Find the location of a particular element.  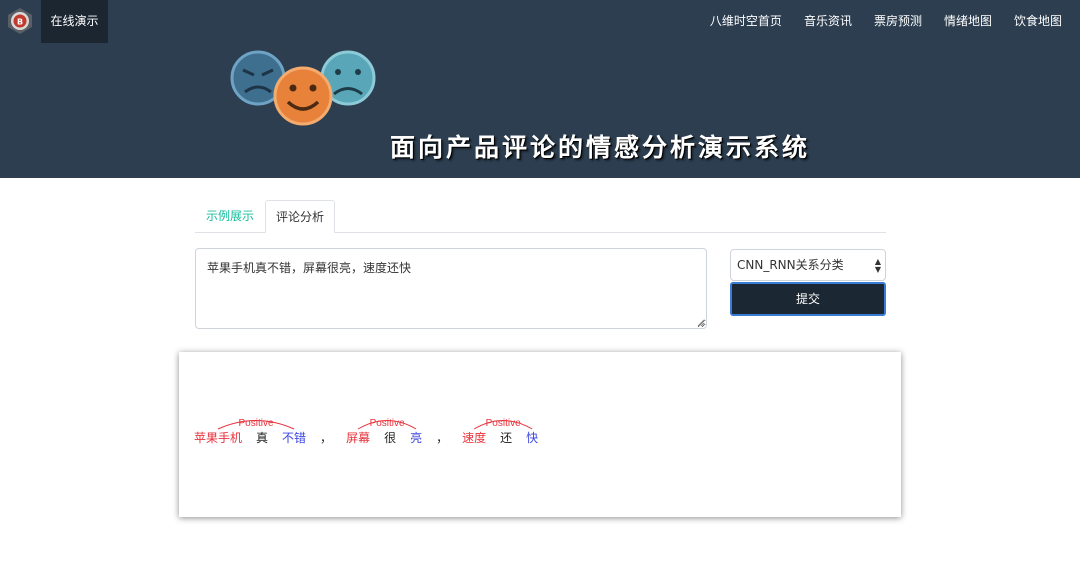

model-select-value: CNN_RNN关系分类 is located at coordinates (790, 265).